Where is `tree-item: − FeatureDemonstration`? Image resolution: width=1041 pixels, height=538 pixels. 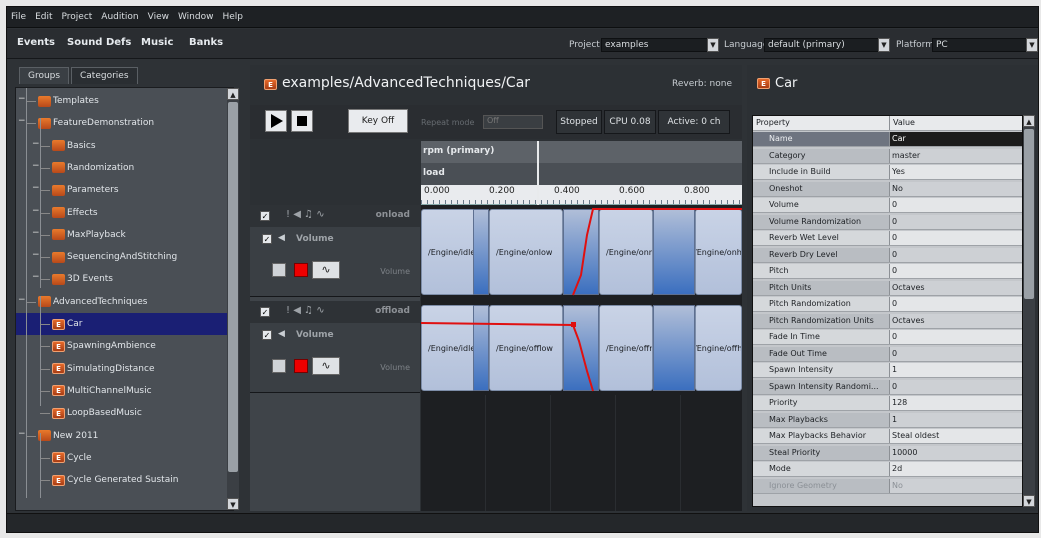 tree-item: − FeatureDemonstration is located at coordinates (124, 123).